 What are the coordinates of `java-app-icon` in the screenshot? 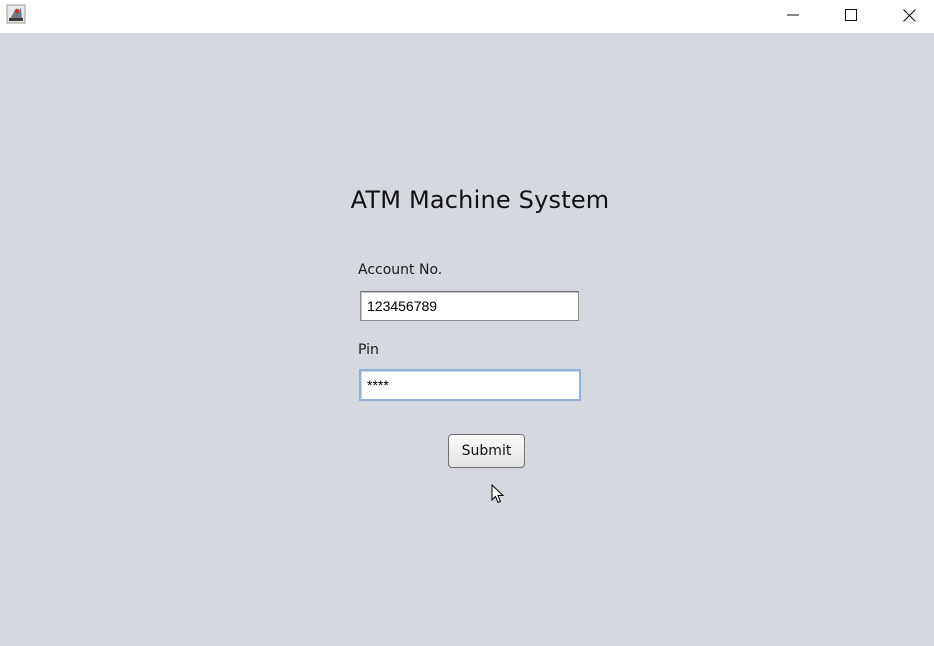 It's located at (16, 14).